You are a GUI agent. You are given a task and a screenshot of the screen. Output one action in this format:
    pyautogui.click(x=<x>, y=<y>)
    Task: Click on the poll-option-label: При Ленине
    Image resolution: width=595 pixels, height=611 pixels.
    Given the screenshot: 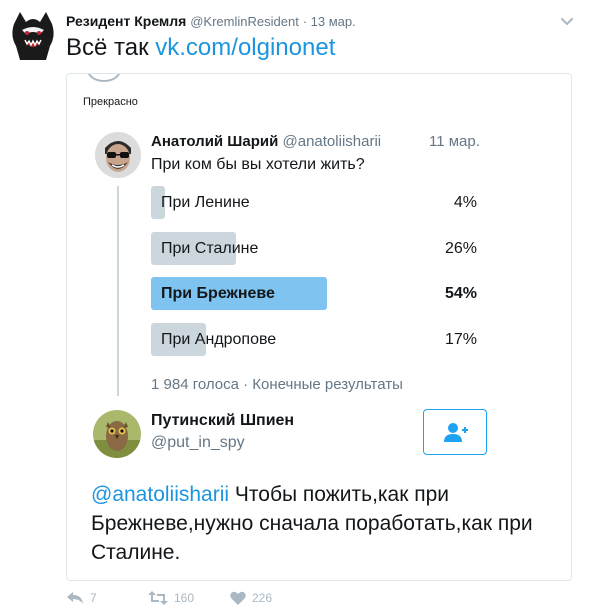 What is the action you would take?
    pyautogui.click(x=205, y=202)
    